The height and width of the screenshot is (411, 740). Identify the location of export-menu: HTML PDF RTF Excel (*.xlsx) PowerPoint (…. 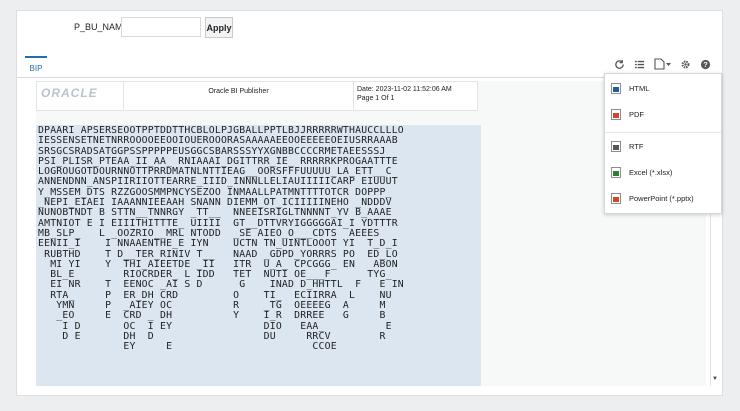
(663, 143).